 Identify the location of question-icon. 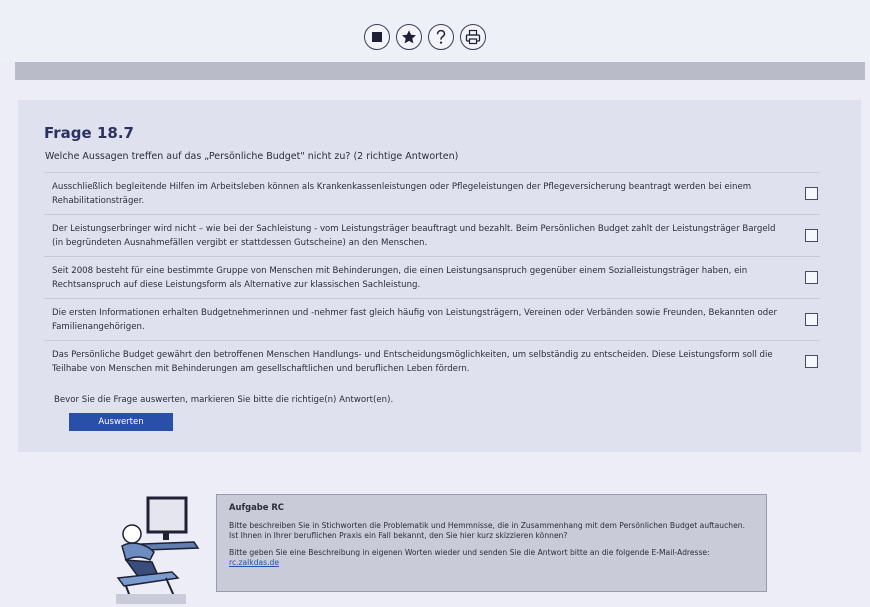
(441, 36).